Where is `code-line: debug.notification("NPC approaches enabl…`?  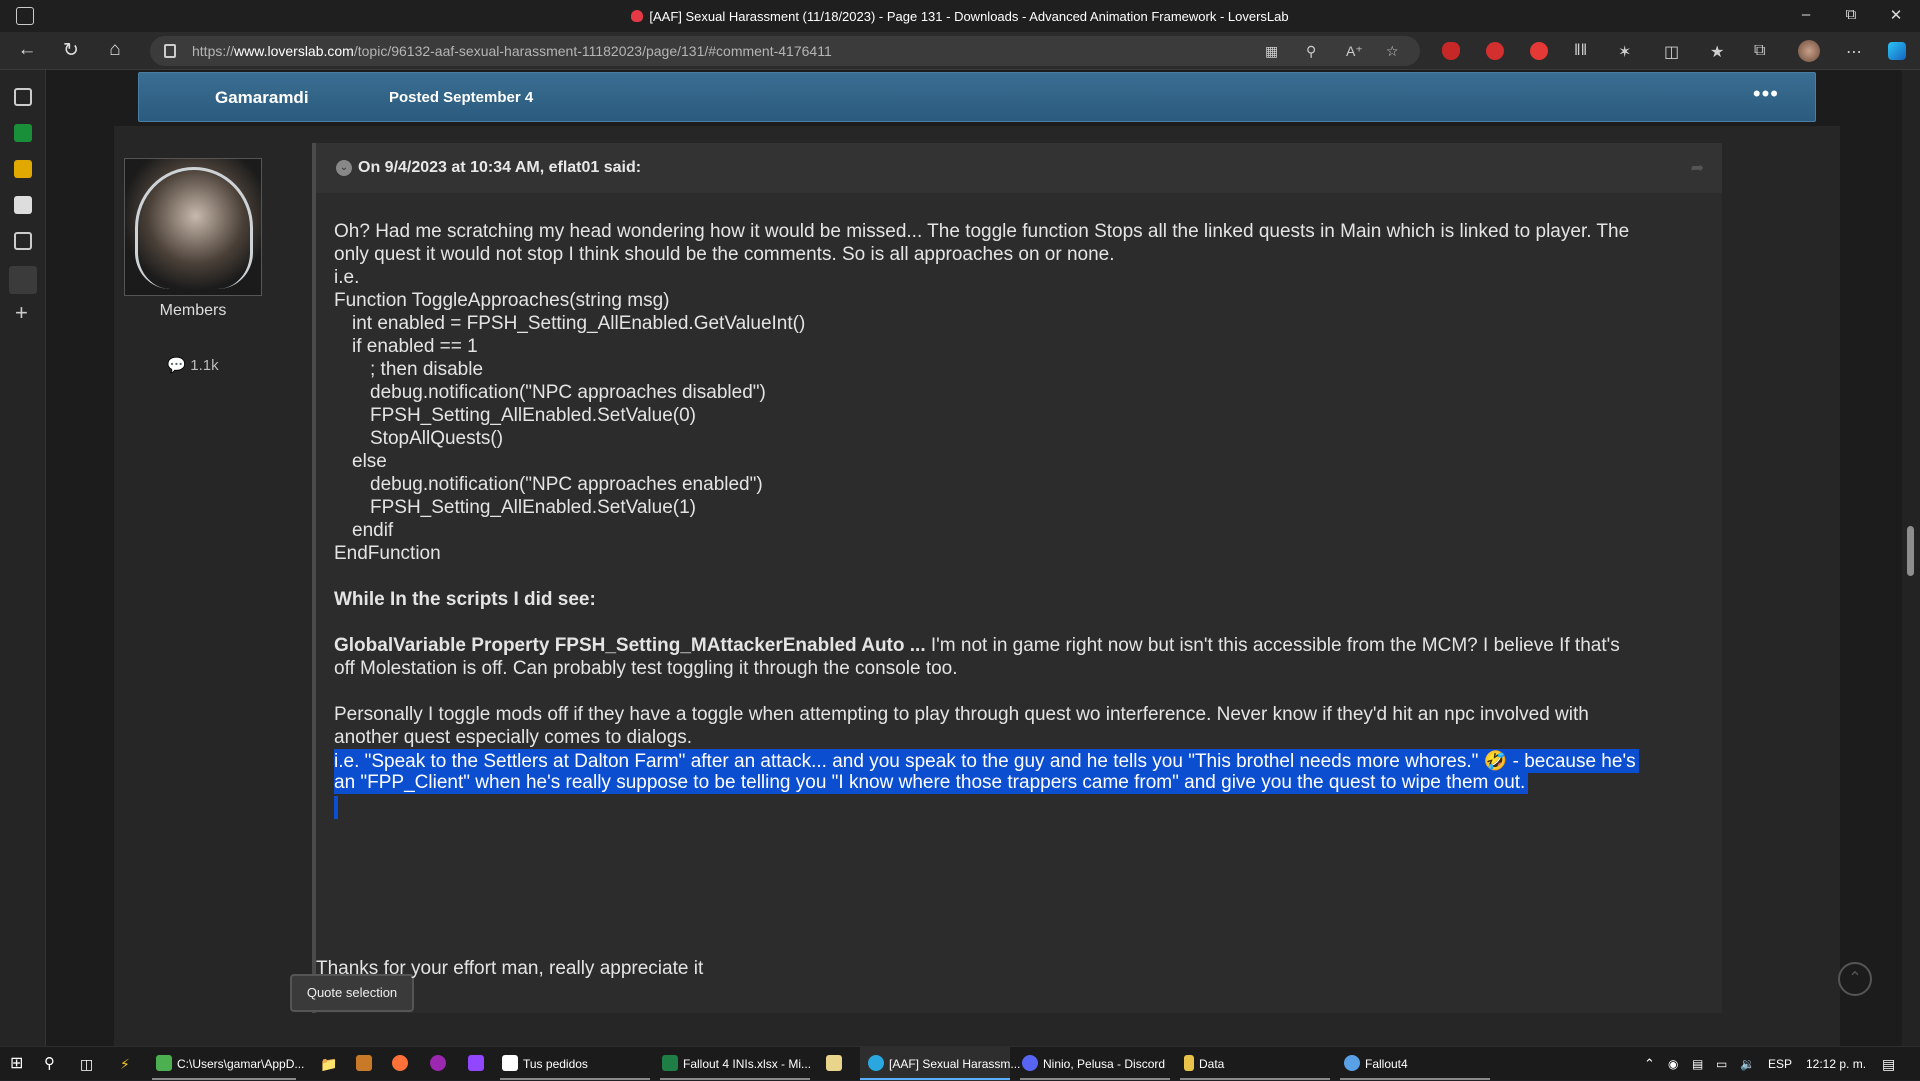 code-line: debug.notification("NPC approaches enabl… is located at coordinates (566, 484).